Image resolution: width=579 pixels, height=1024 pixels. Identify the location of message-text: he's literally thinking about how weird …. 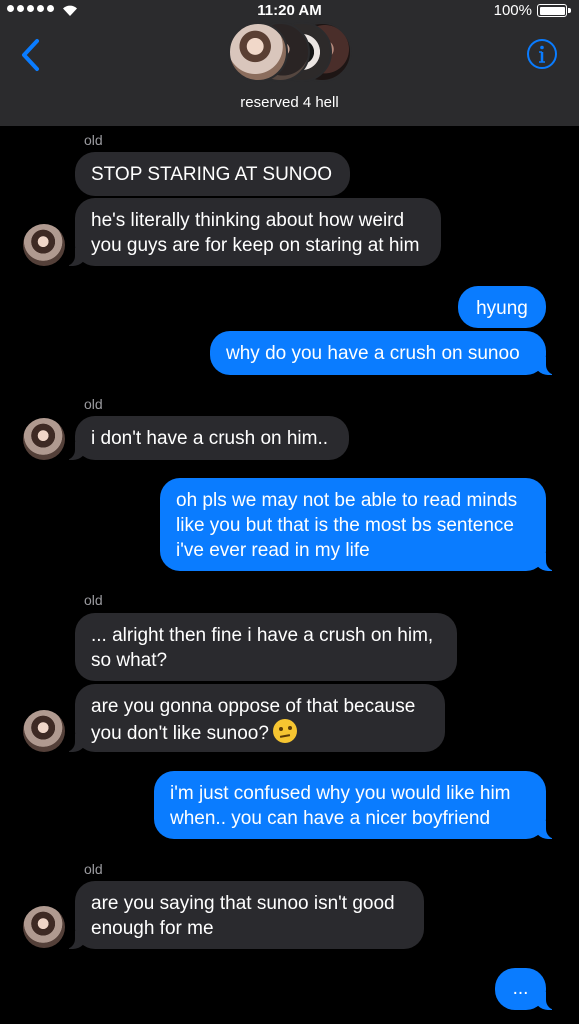
(255, 233).